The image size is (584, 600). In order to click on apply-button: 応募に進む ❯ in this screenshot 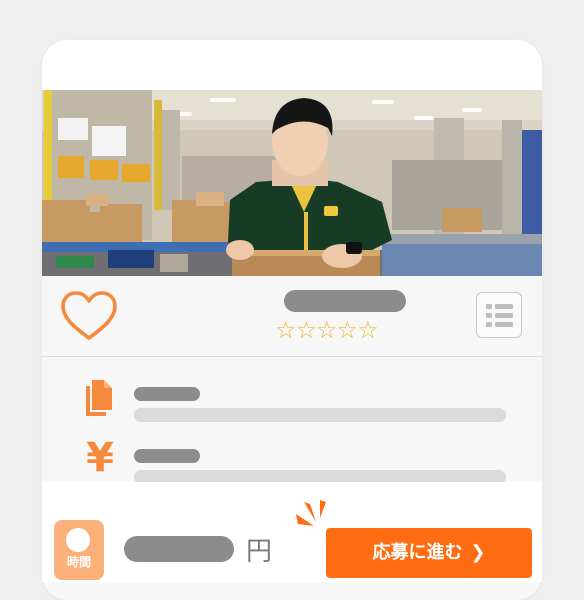, I will do `click(429, 553)`.